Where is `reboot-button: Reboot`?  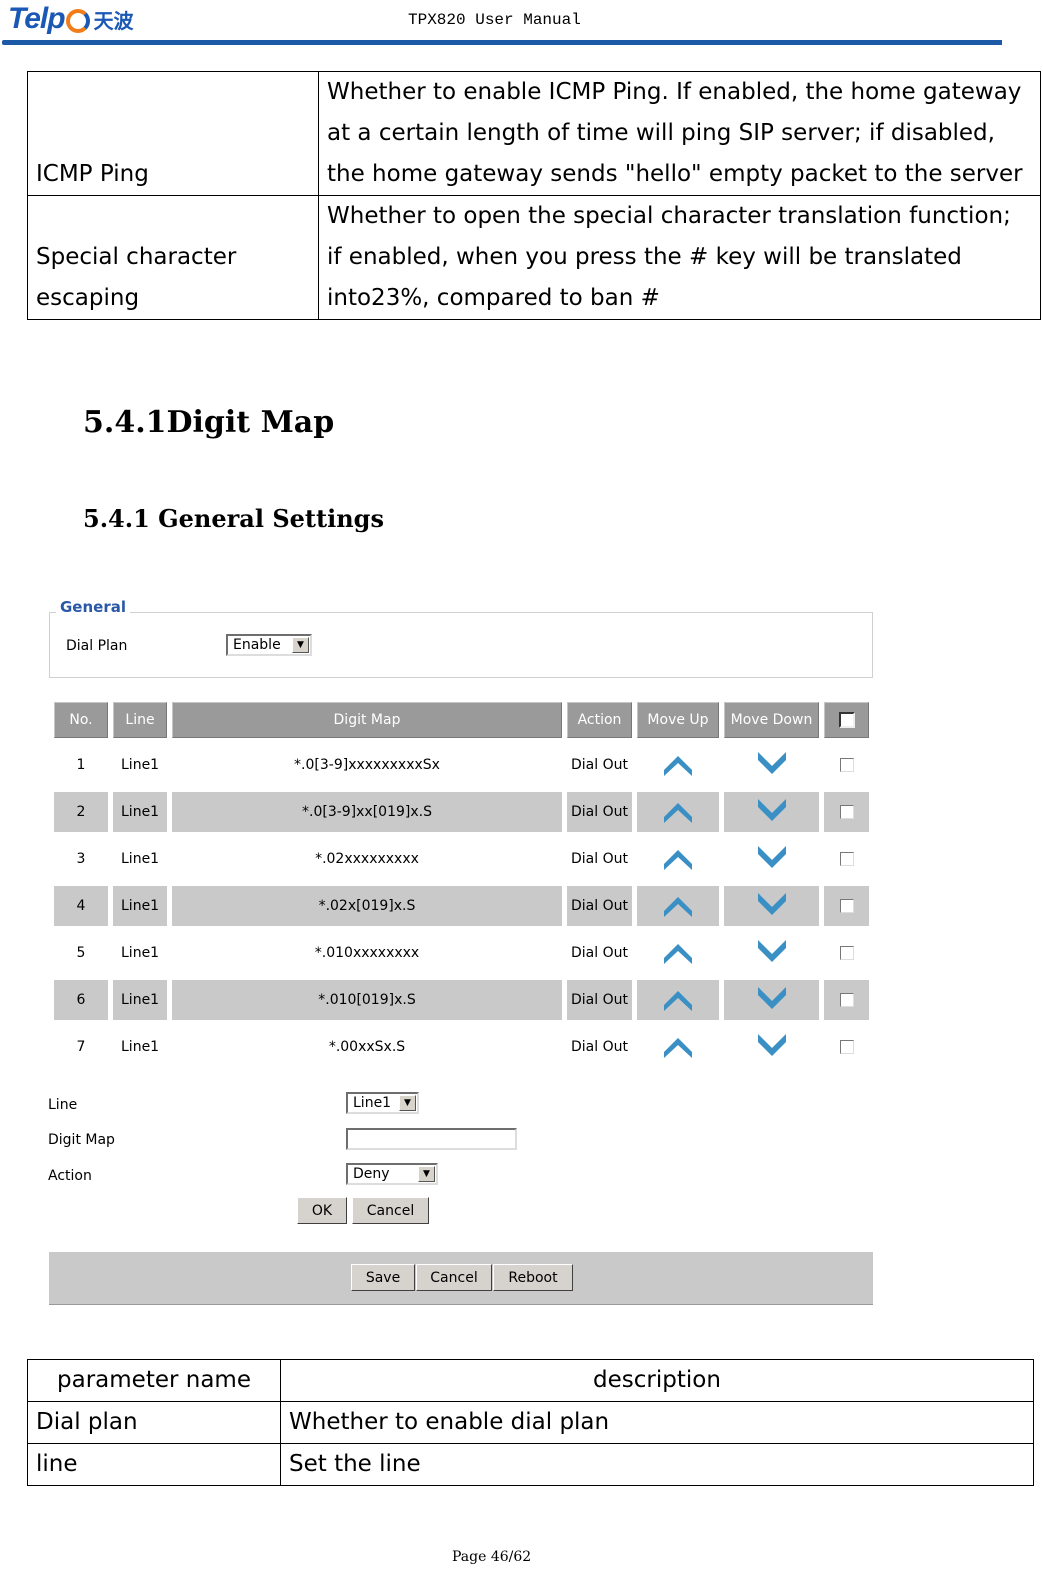 reboot-button: Reboot is located at coordinates (533, 1277).